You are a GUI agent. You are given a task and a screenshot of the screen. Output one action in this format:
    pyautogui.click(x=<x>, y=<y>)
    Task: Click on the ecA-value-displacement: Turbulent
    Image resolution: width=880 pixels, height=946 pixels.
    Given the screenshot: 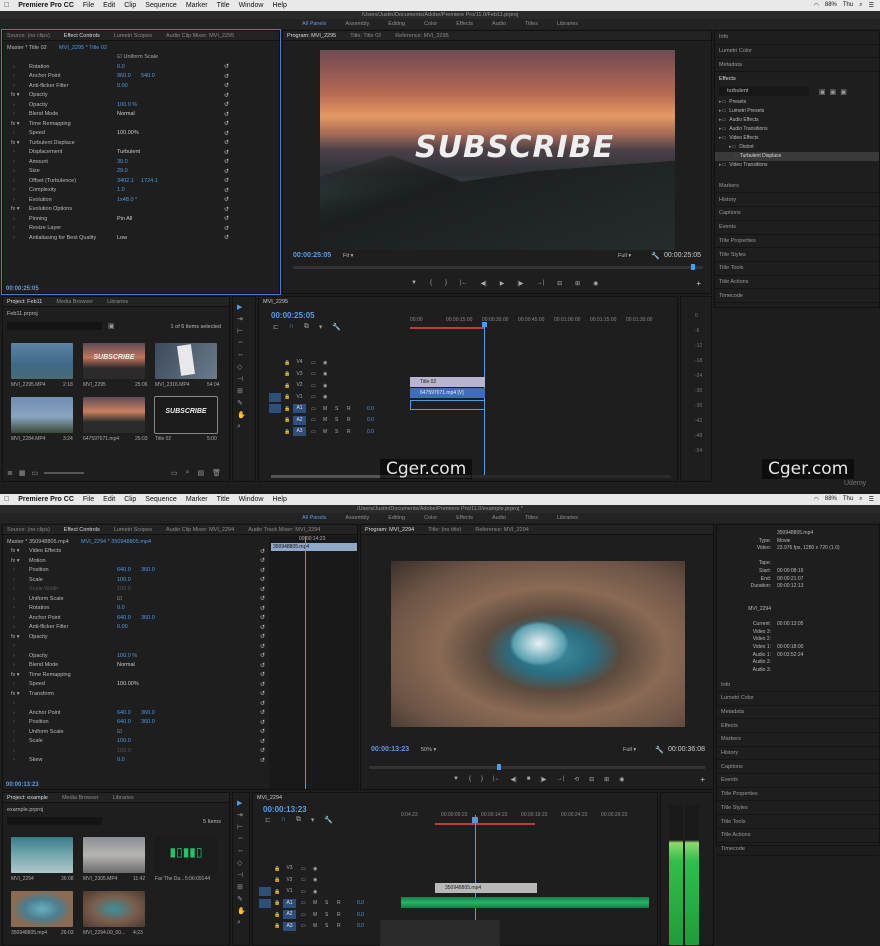 What is the action you would take?
    pyautogui.click(x=128, y=152)
    